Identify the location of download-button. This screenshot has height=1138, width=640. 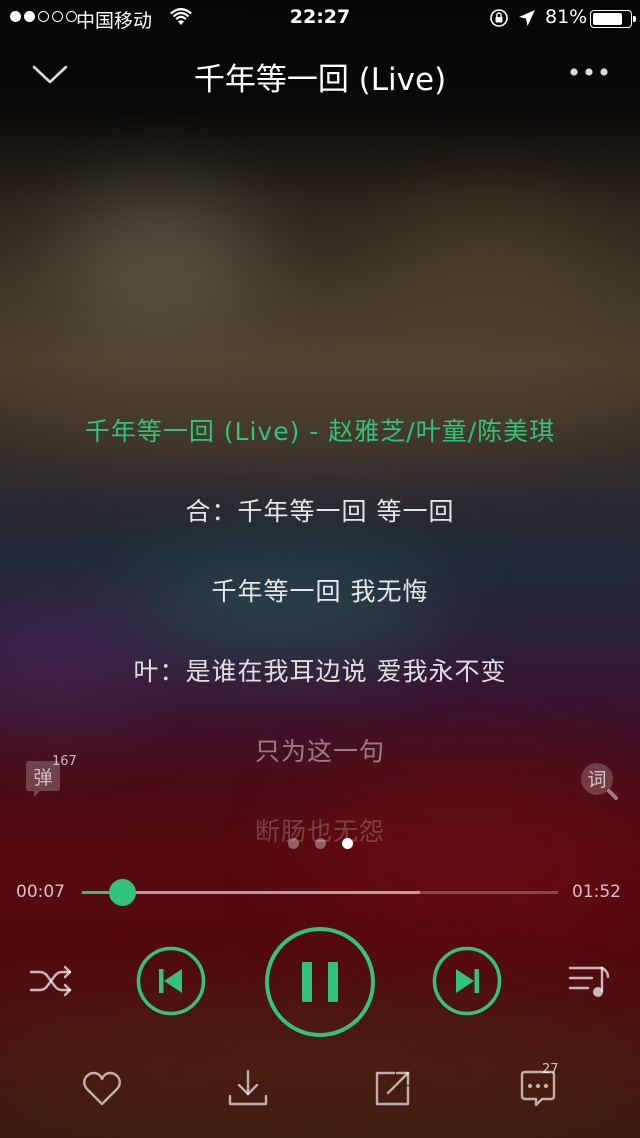
(248, 1088).